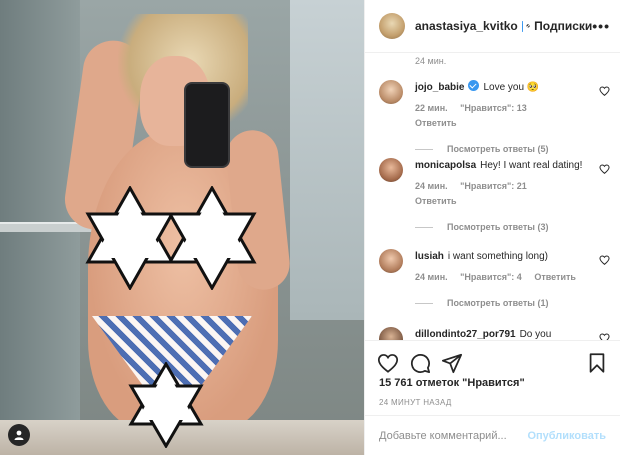 Image resolution: width=620 pixels, height=455 pixels. What do you see at coordinates (497, 256) in the screenshot?
I see `comment-text: i want something long)` at bounding box center [497, 256].